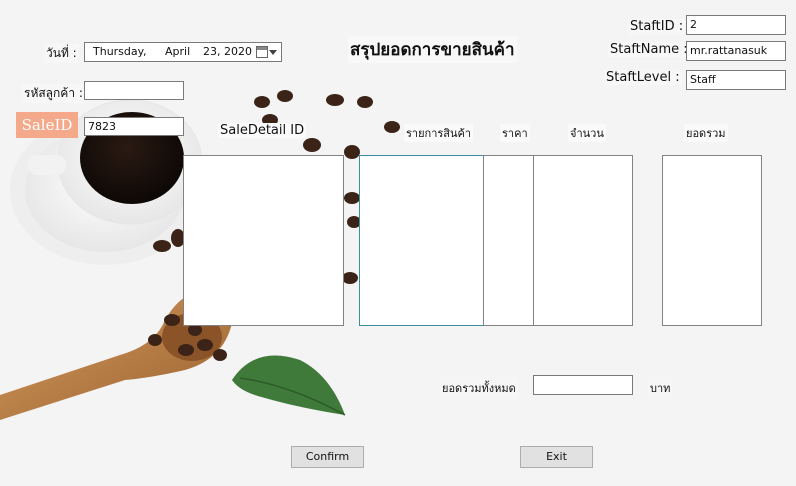  I want to click on staff-name-label: StaftName :, so click(649, 49).